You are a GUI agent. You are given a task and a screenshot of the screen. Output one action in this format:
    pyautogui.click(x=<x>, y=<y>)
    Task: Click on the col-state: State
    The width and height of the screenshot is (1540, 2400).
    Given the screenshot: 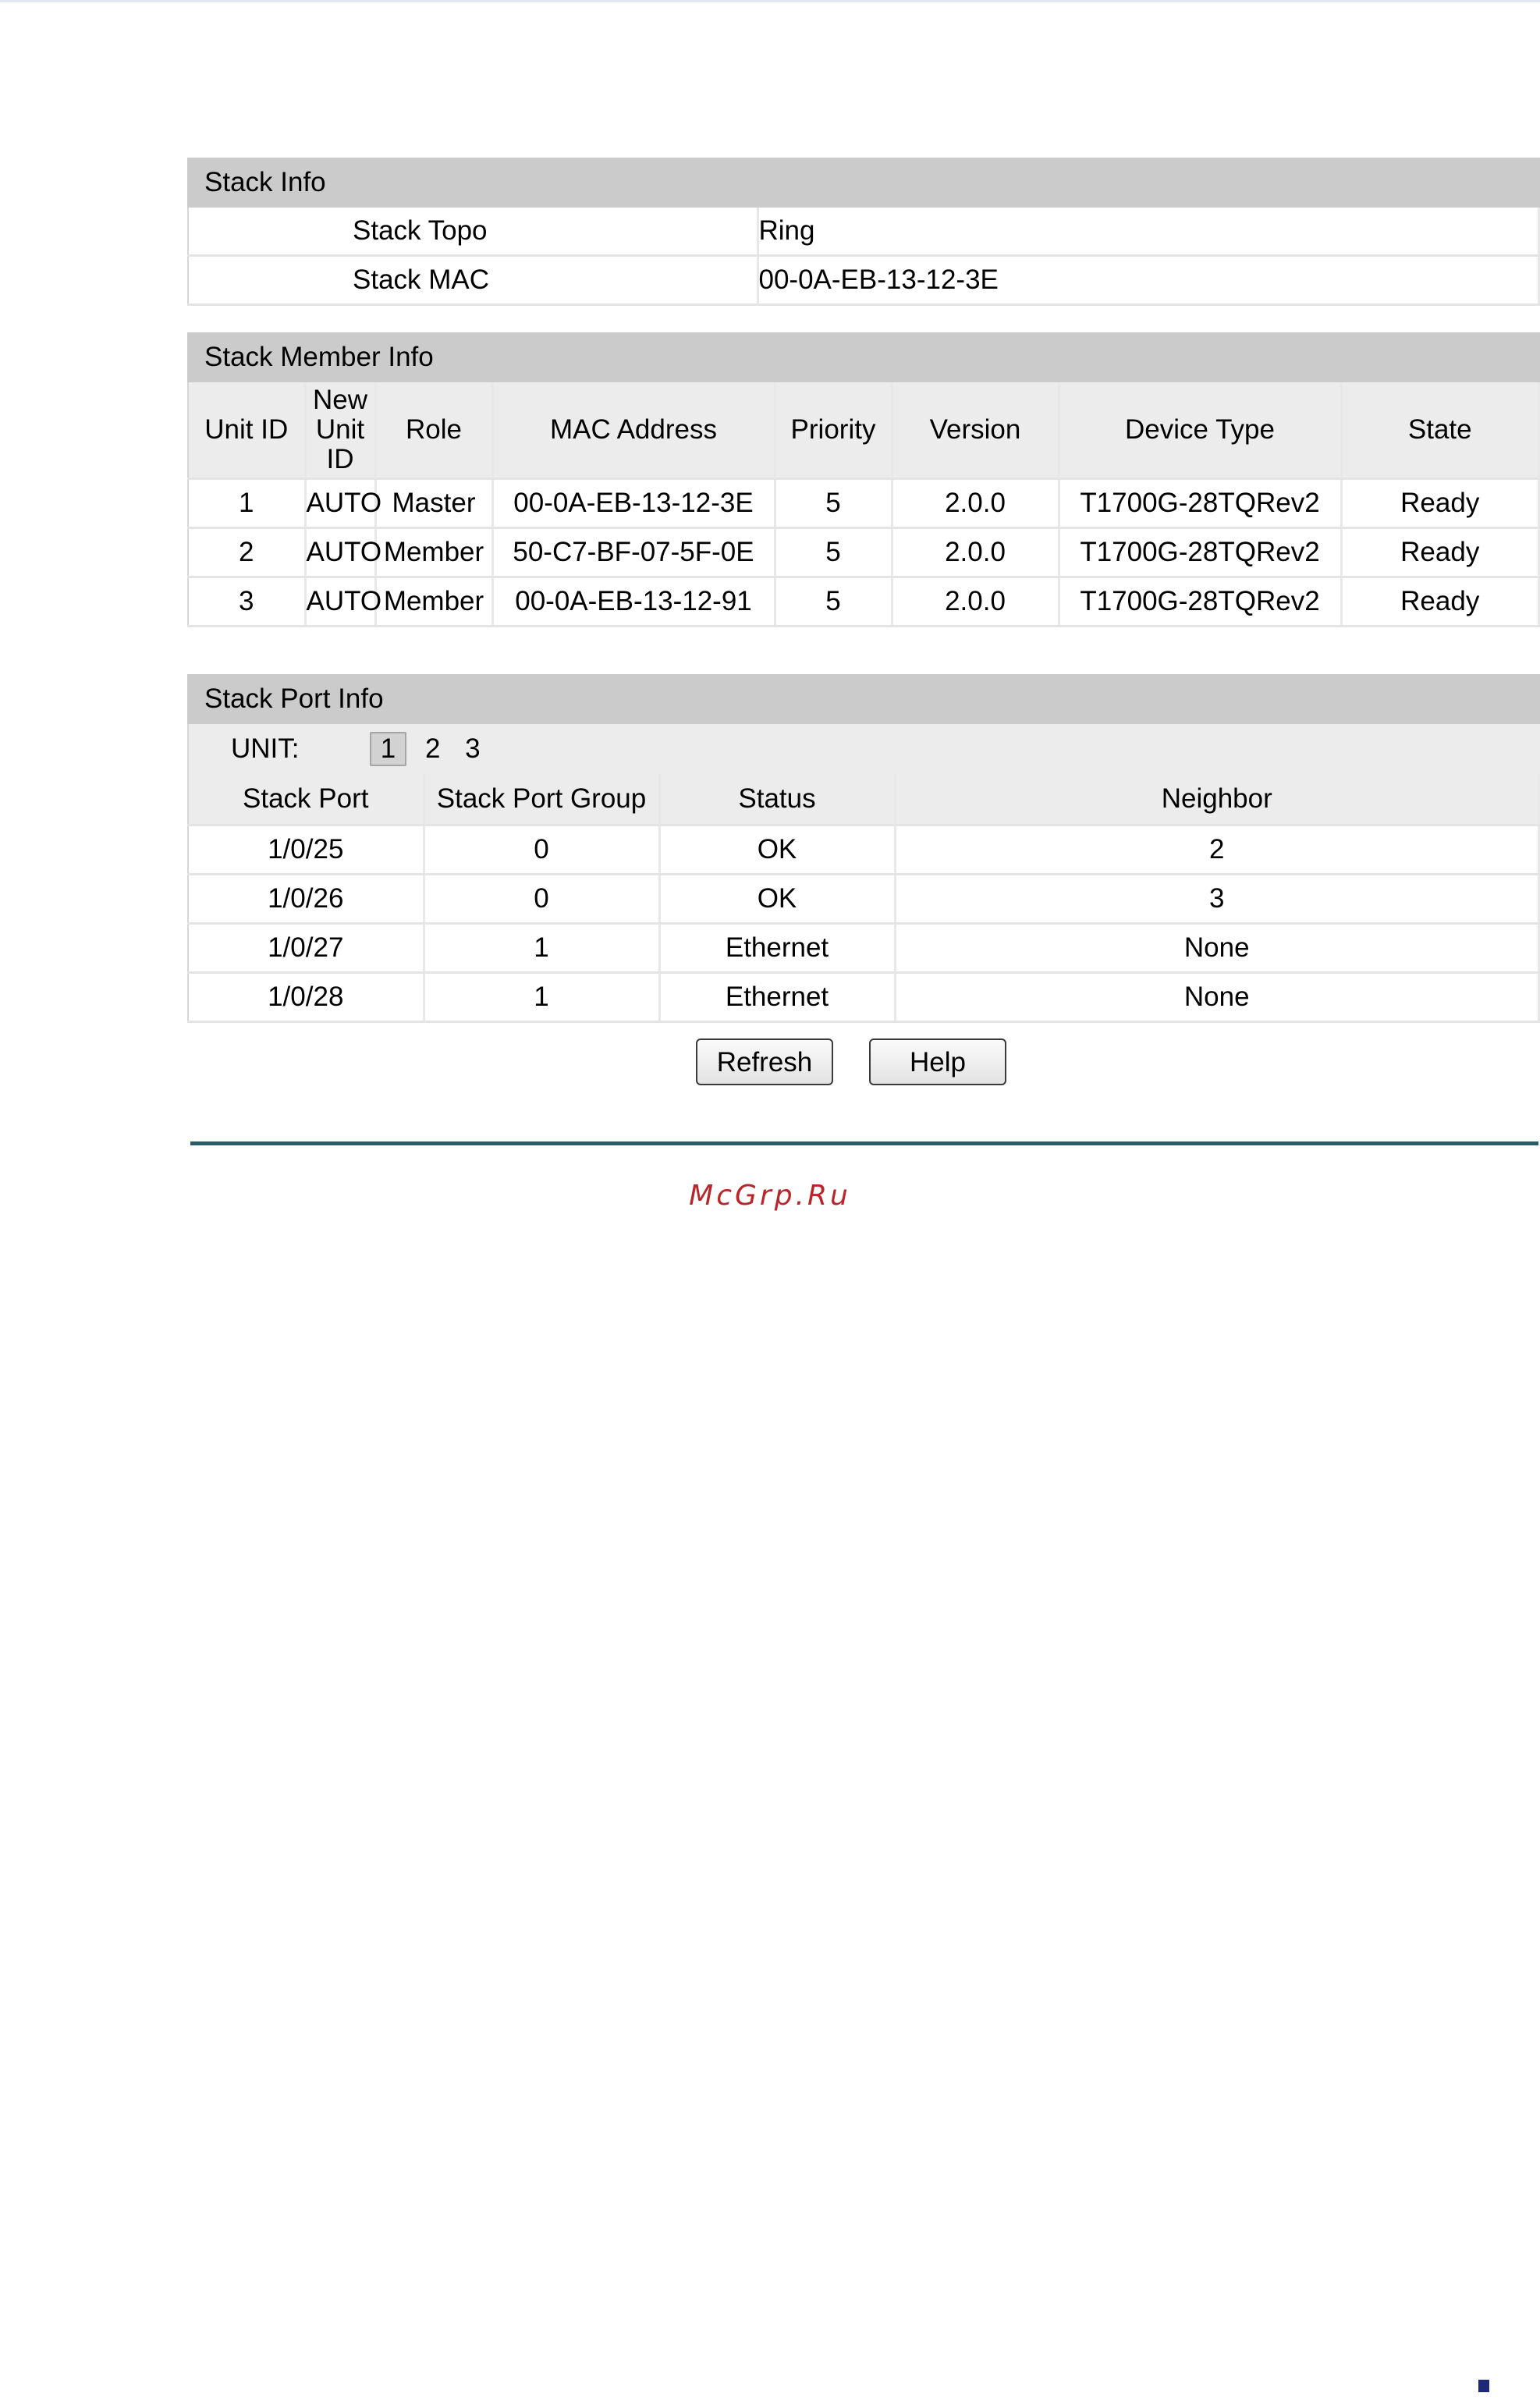 What is the action you would take?
    pyautogui.click(x=1440, y=431)
    